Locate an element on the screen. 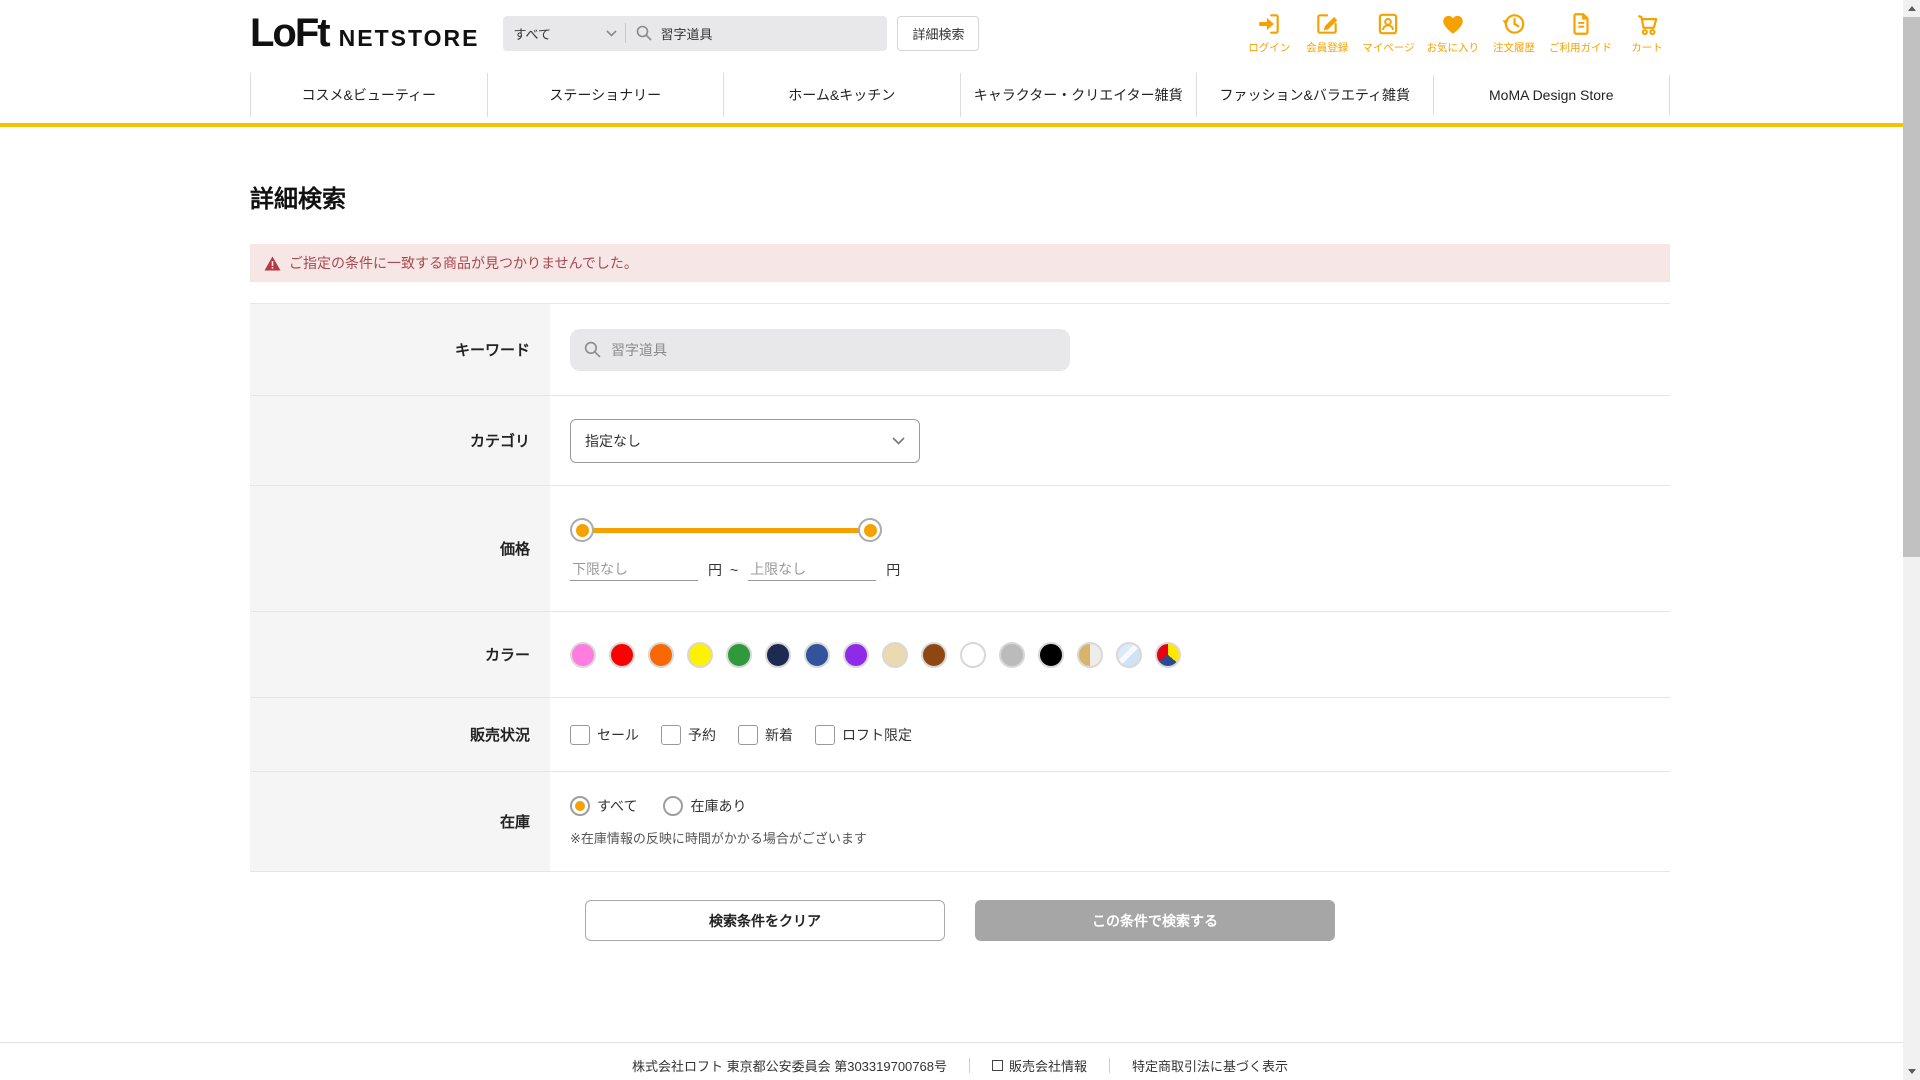 The height and width of the screenshot is (1080, 1920). scrollbar-down-button is located at coordinates (1911, 1071).